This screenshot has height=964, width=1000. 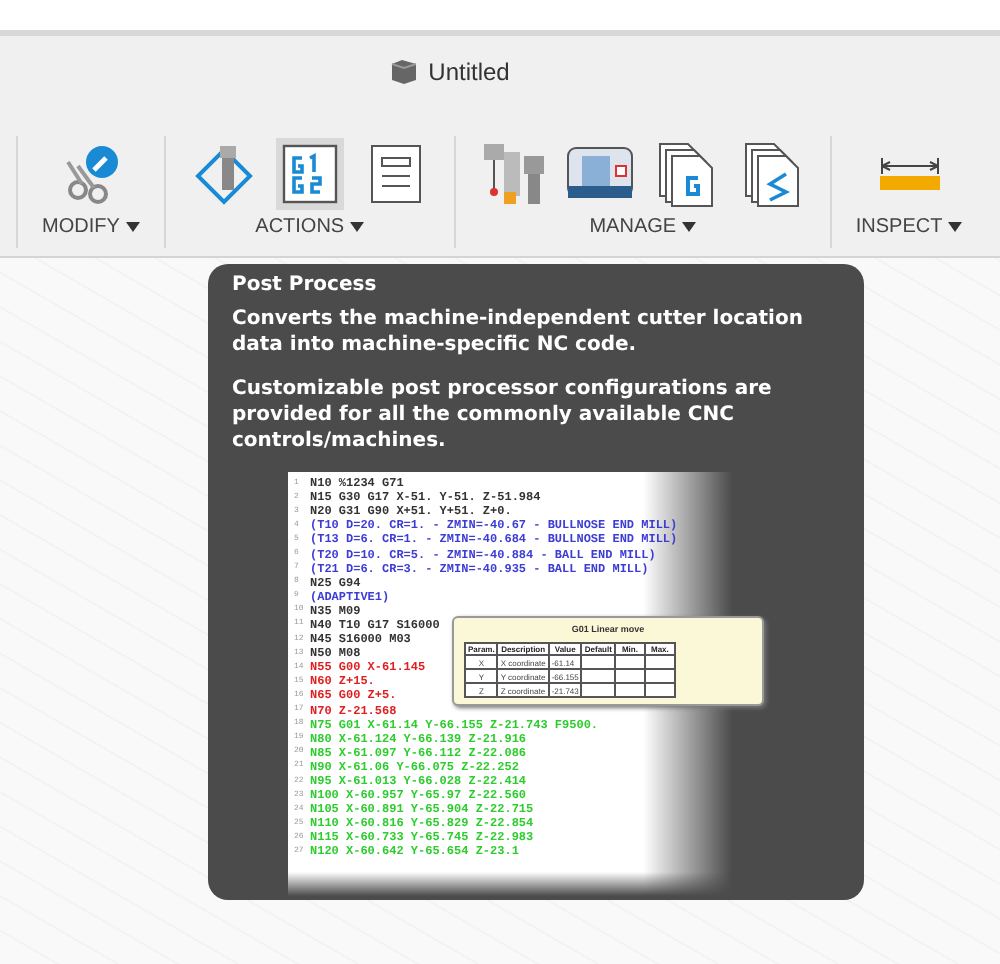 What do you see at coordinates (513, 174) in the screenshot?
I see `tool-library-icon` at bounding box center [513, 174].